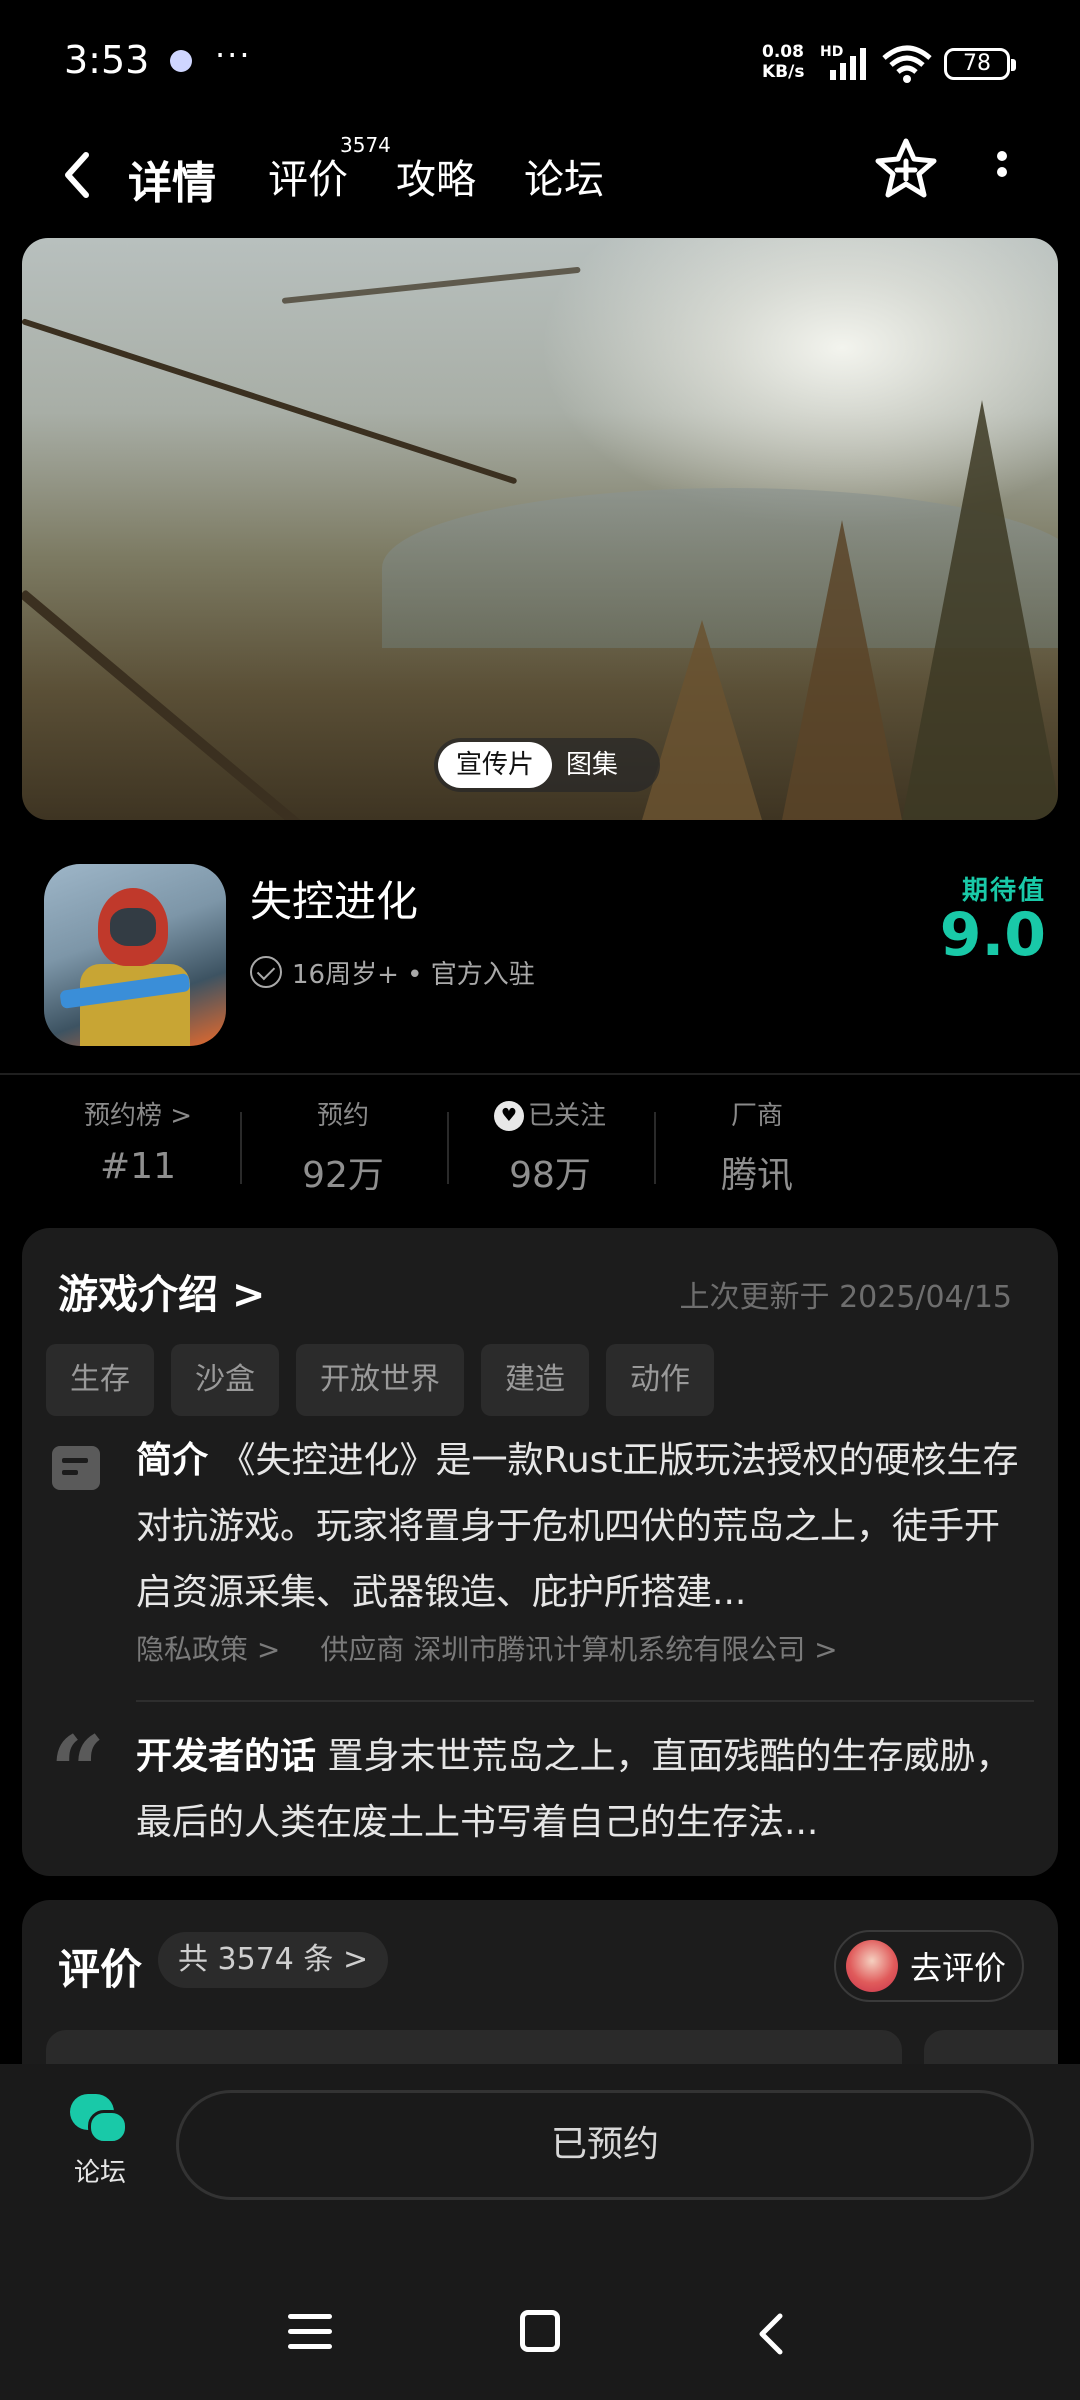 The width and height of the screenshot is (1080, 2400). I want to click on menu-icon, so click(310, 2334).